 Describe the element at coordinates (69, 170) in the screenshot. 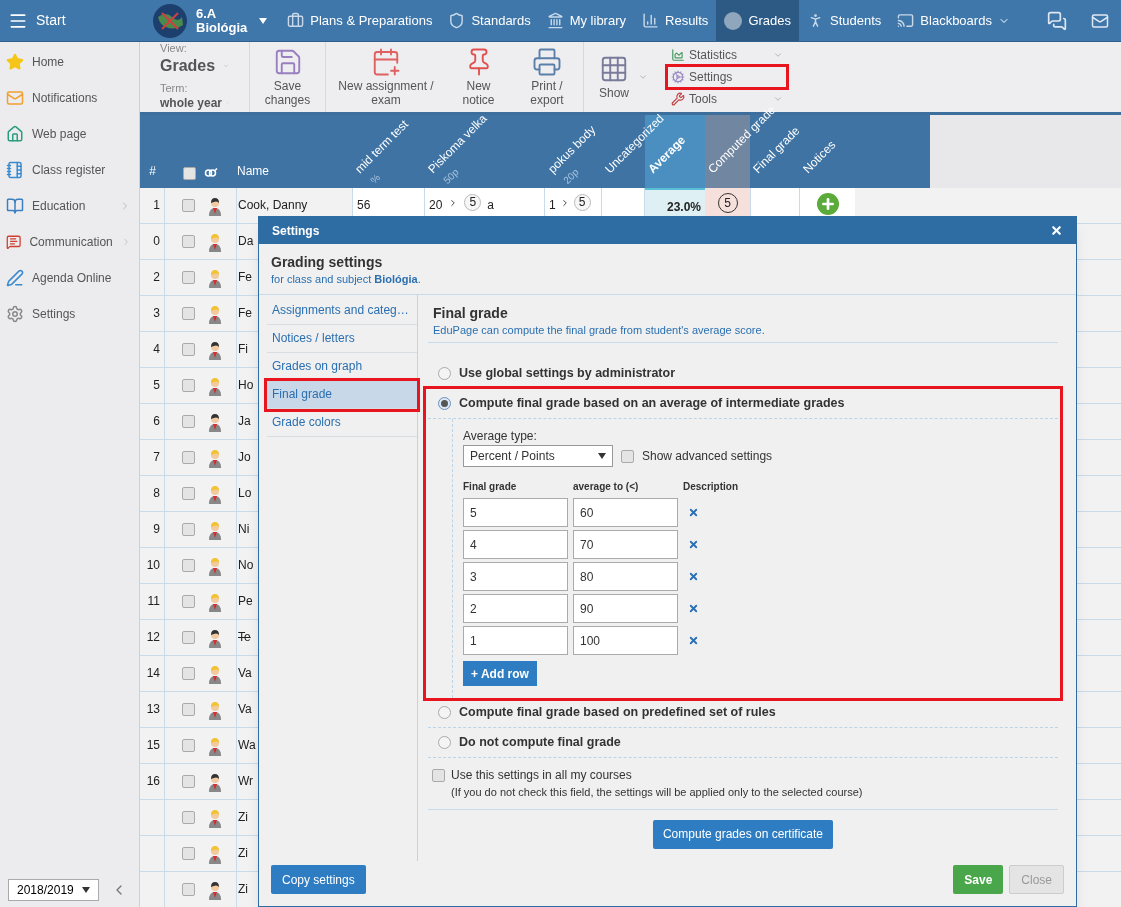

I see `sidebar-item: Class register` at that location.